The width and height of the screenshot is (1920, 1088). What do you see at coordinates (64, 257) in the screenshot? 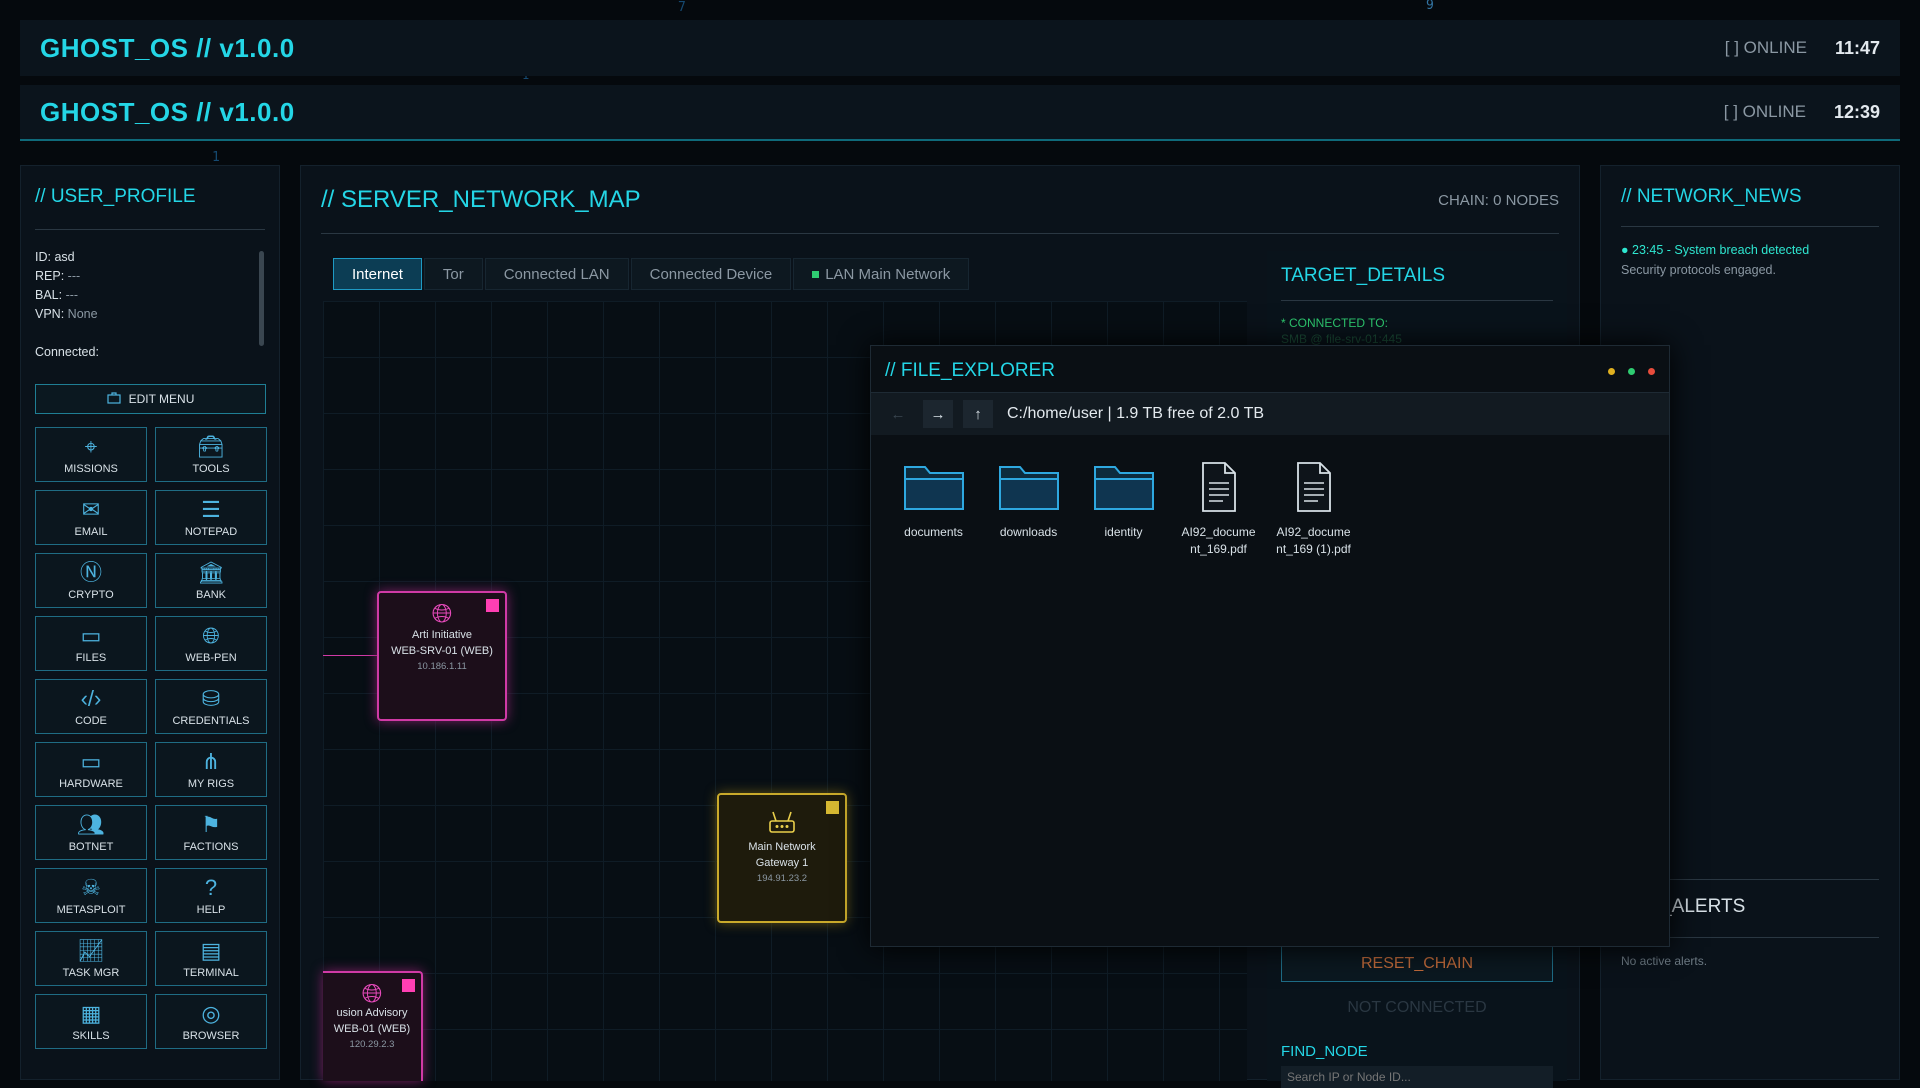
I see `id-value: asd` at bounding box center [64, 257].